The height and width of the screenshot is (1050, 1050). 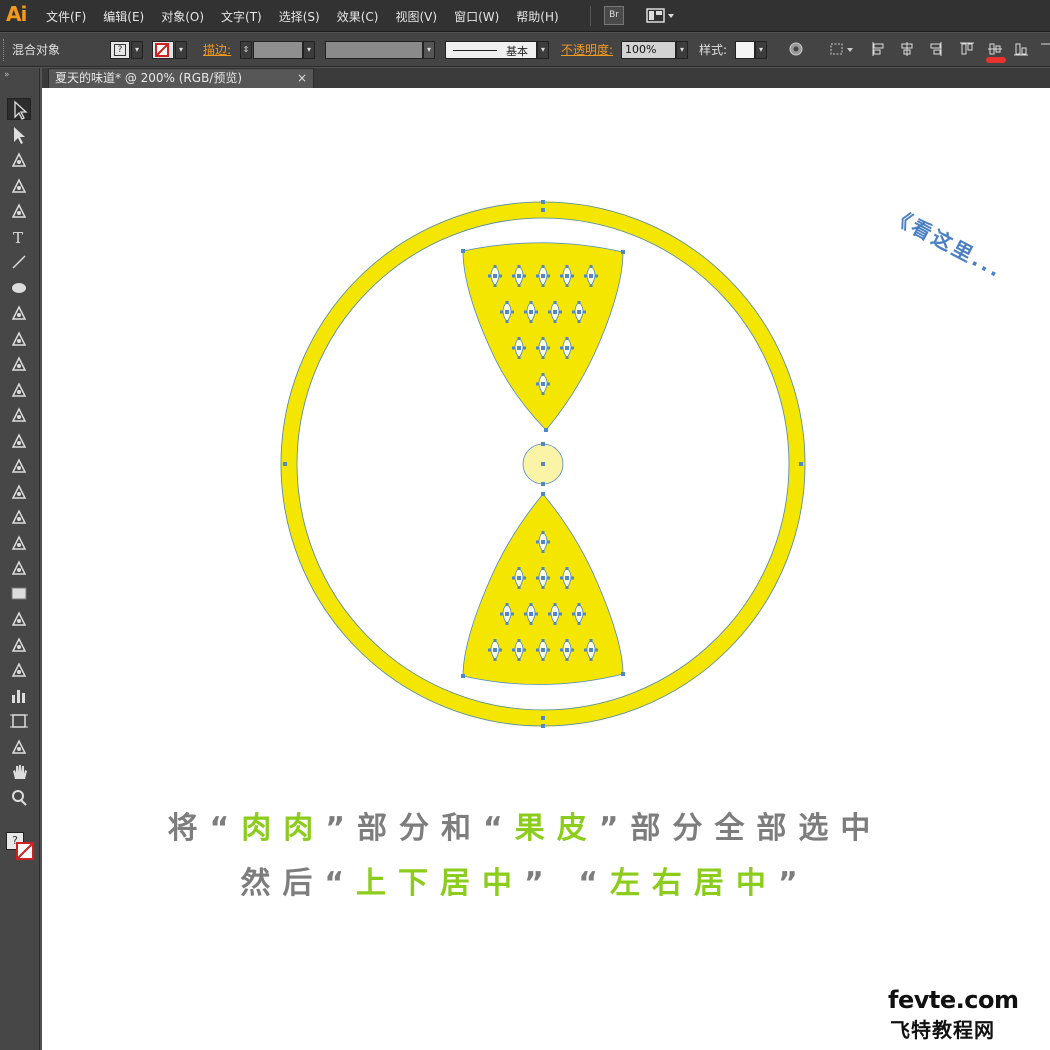 What do you see at coordinates (278, 50) in the screenshot?
I see `stroke-weight-input` at bounding box center [278, 50].